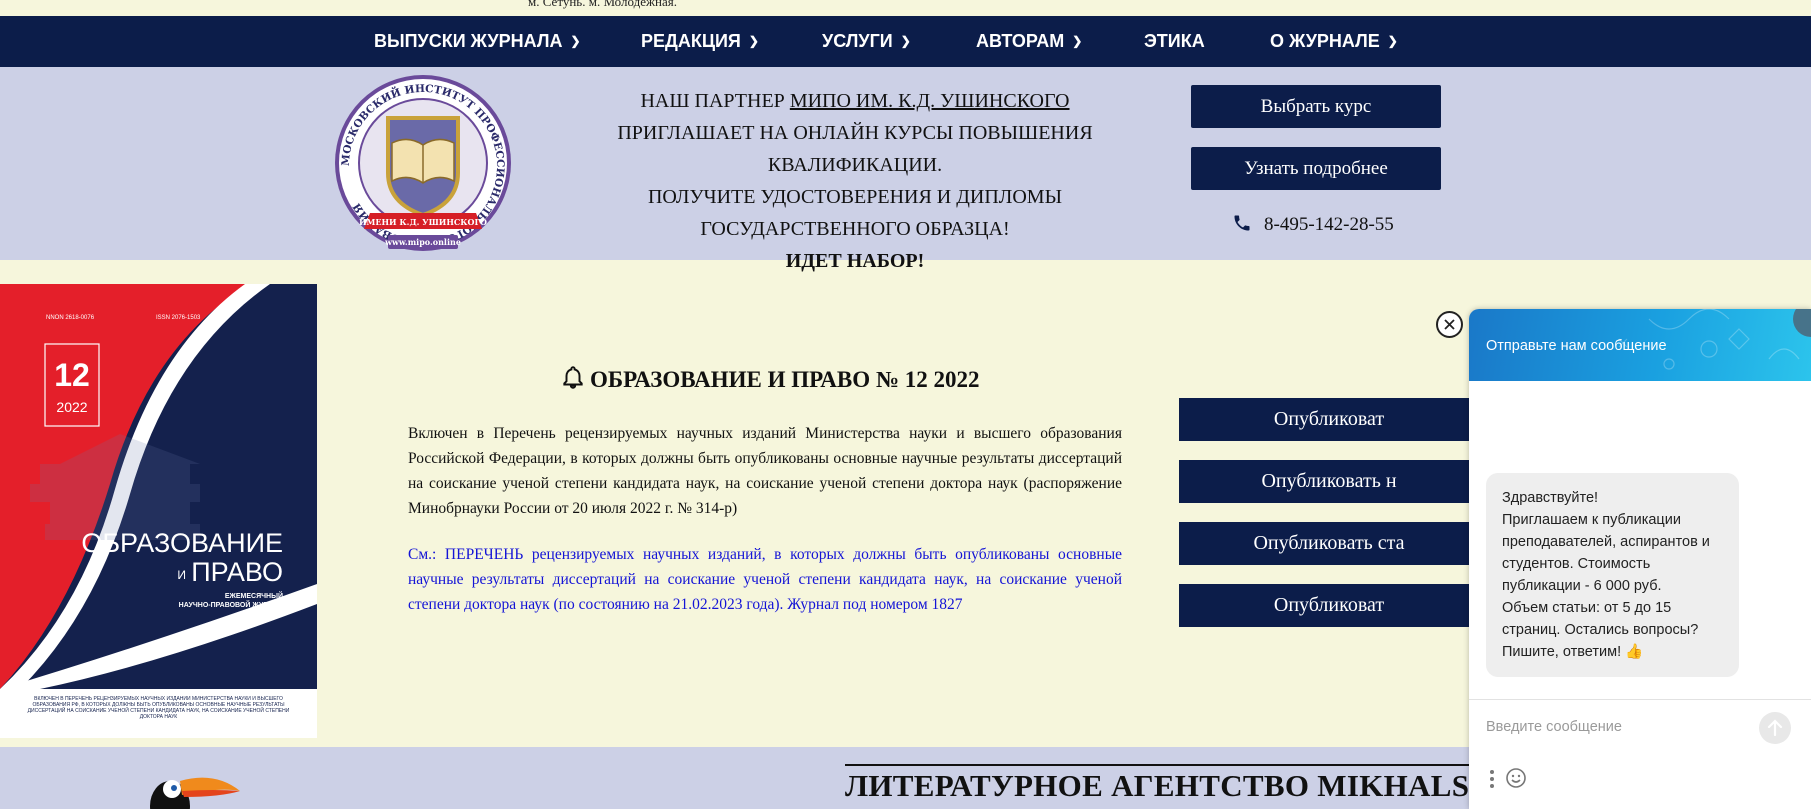 Image resolution: width=1811 pixels, height=809 pixels. I want to click on nav-editorial: РЕДАКЦИЯ ❯, so click(700, 41).